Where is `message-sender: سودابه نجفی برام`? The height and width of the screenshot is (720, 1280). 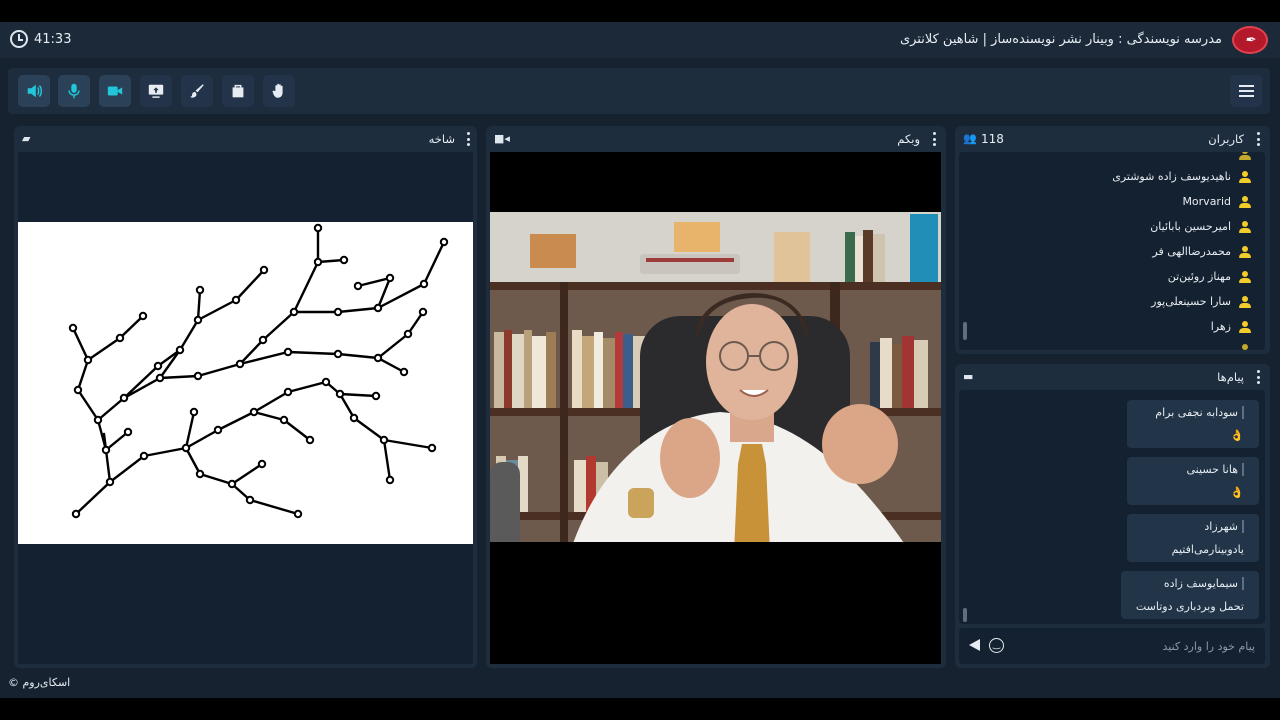
message-sender: سودابه نجفی برام is located at coordinates (1190, 412).